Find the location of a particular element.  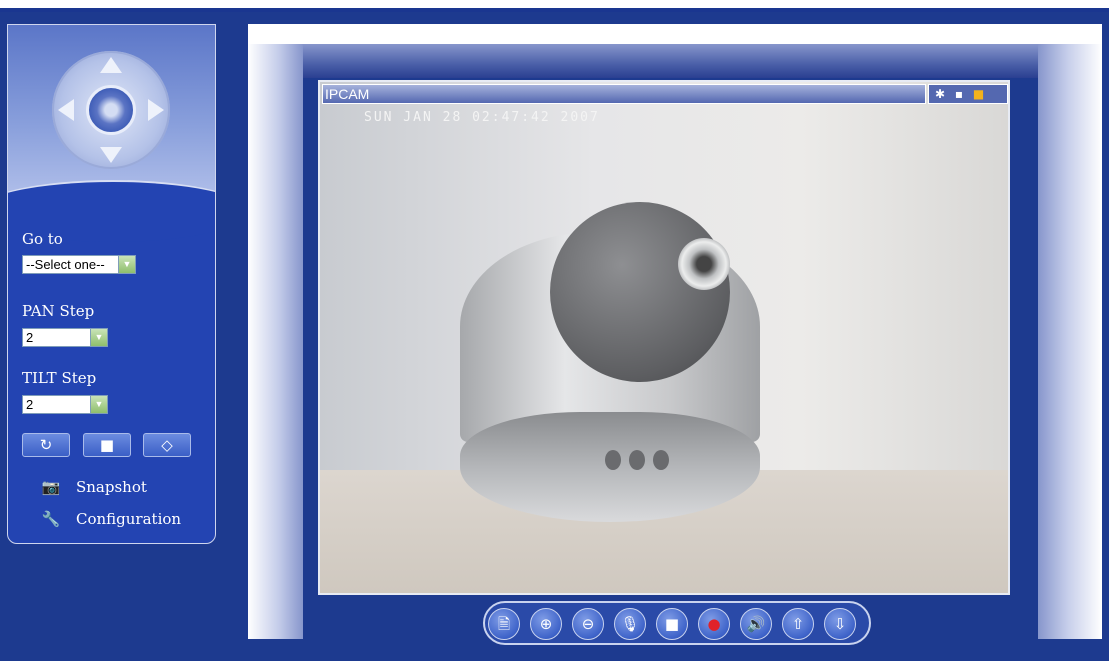

rotate-button: ↻ is located at coordinates (46, 445).